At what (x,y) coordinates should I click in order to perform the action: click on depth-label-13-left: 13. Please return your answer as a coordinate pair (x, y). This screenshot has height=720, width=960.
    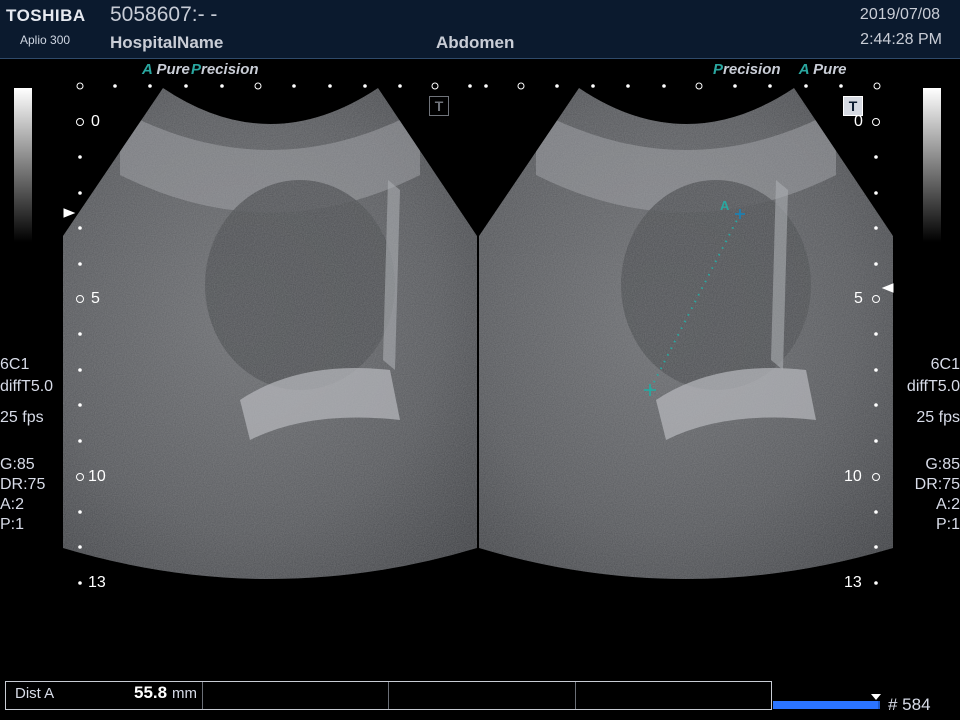
    Looking at the image, I should click on (97, 582).